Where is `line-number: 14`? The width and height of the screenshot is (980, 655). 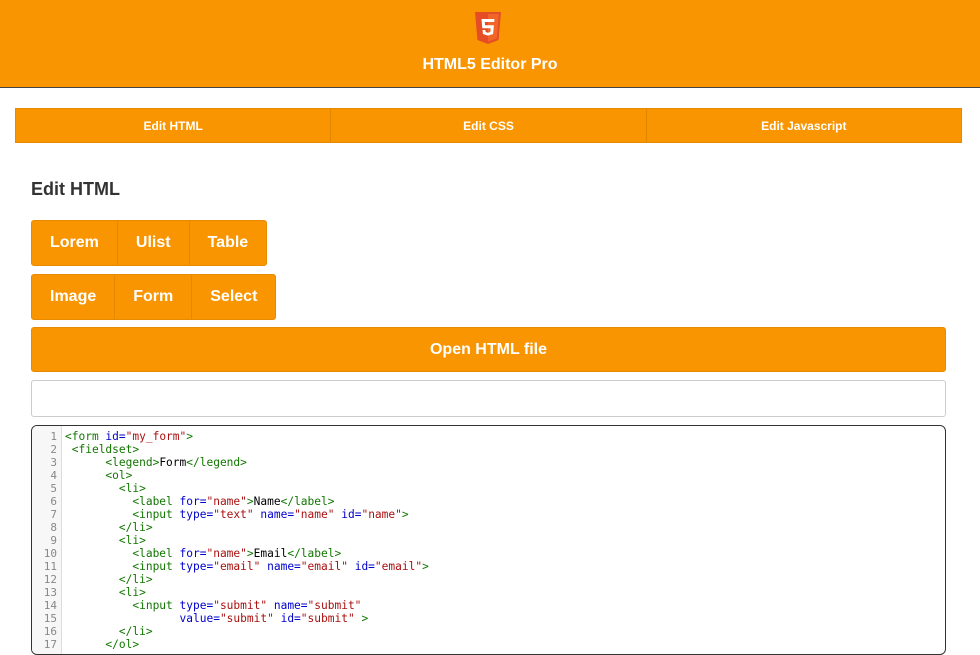 line-number: 14 is located at coordinates (50, 605).